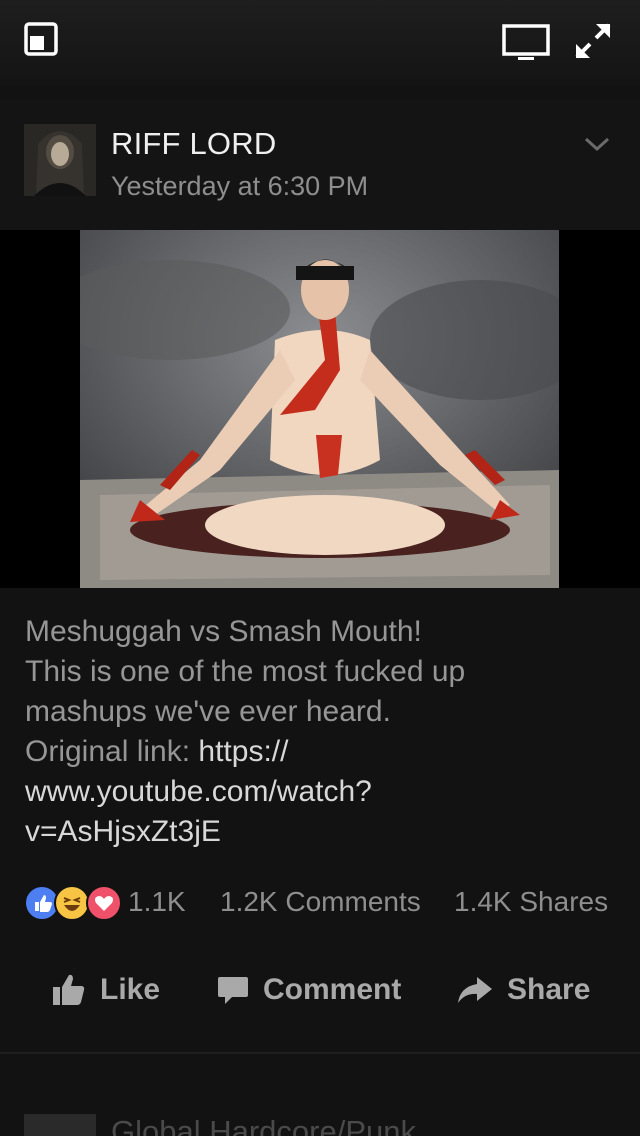 This screenshot has height=1136, width=640. What do you see at coordinates (325, 832) in the screenshot?
I see `youtube-link: v=AsHjsxZt3jE` at bounding box center [325, 832].